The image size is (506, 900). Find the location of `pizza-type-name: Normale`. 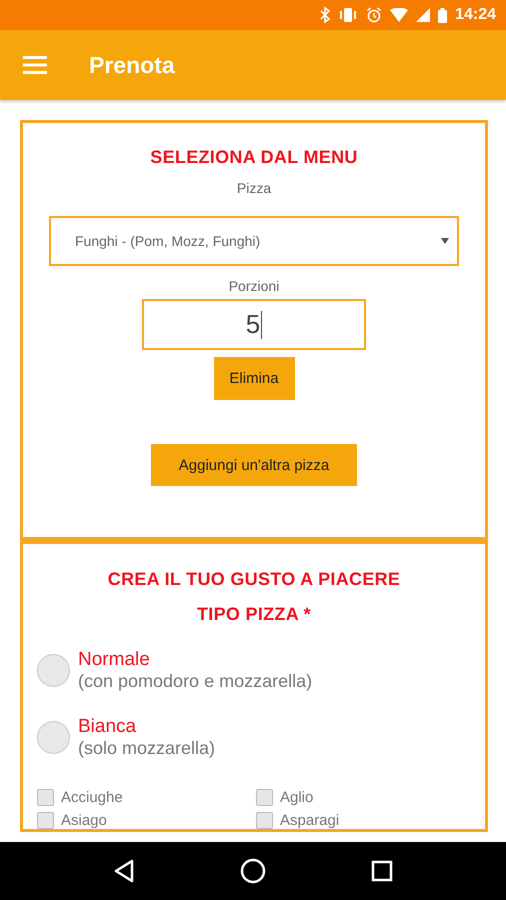

pizza-type-name: Normale is located at coordinates (114, 660).